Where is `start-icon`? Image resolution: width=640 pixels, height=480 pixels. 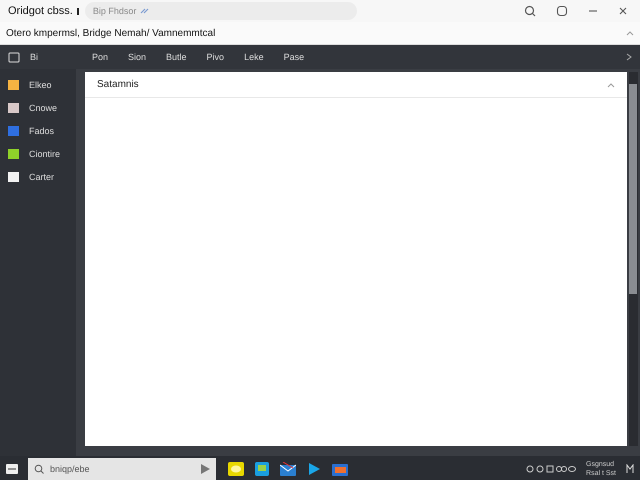
start-icon is located at coordinates (12, 469).